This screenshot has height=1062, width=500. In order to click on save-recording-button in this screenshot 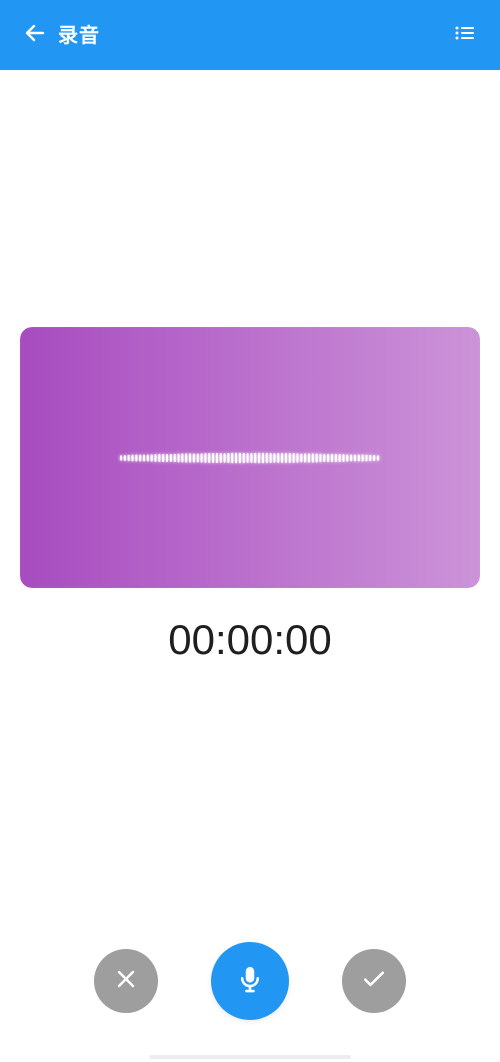, I will do `click(374, 981)`.